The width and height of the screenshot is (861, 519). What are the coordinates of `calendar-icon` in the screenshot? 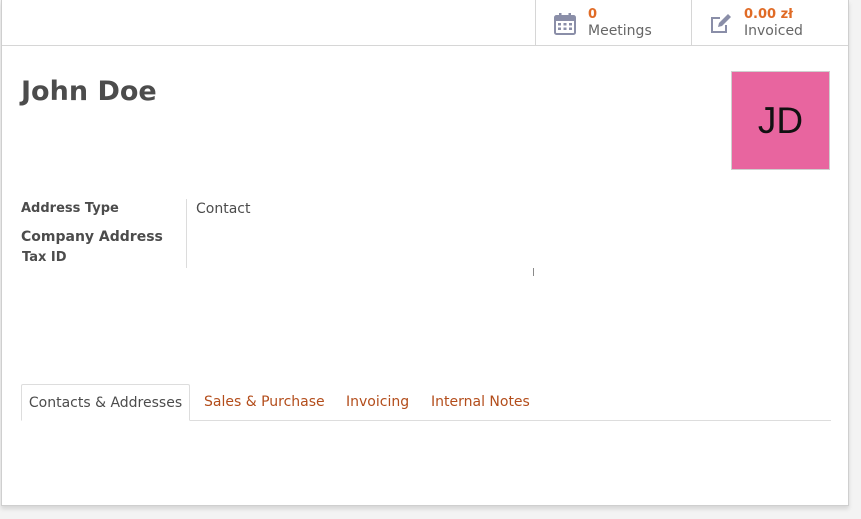 It's located at (565, 24).